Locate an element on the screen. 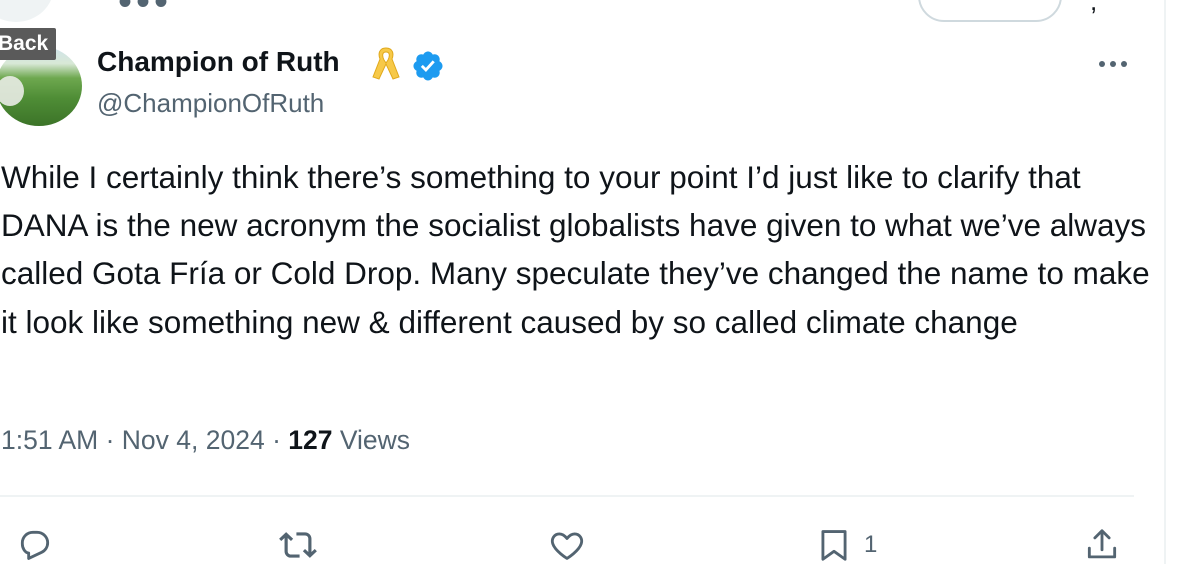 The height and width of the screenshot is (569, 1188). reply-icon is located at coordinates (35, 545).